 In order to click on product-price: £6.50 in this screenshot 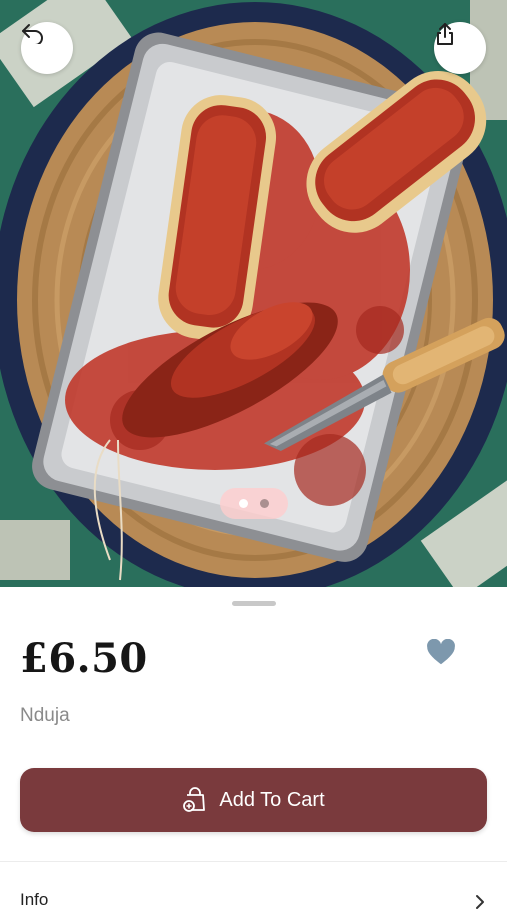, I will do `click(84, 658)`.